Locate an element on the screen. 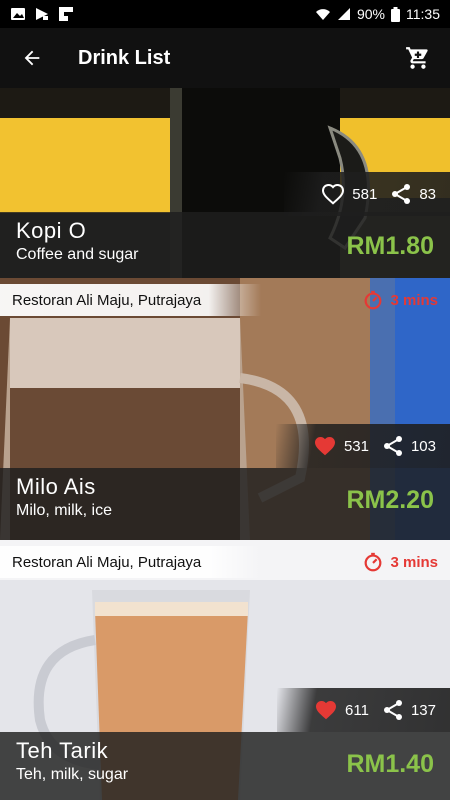  arrow-back-icon is located at coordinates (32, 58).